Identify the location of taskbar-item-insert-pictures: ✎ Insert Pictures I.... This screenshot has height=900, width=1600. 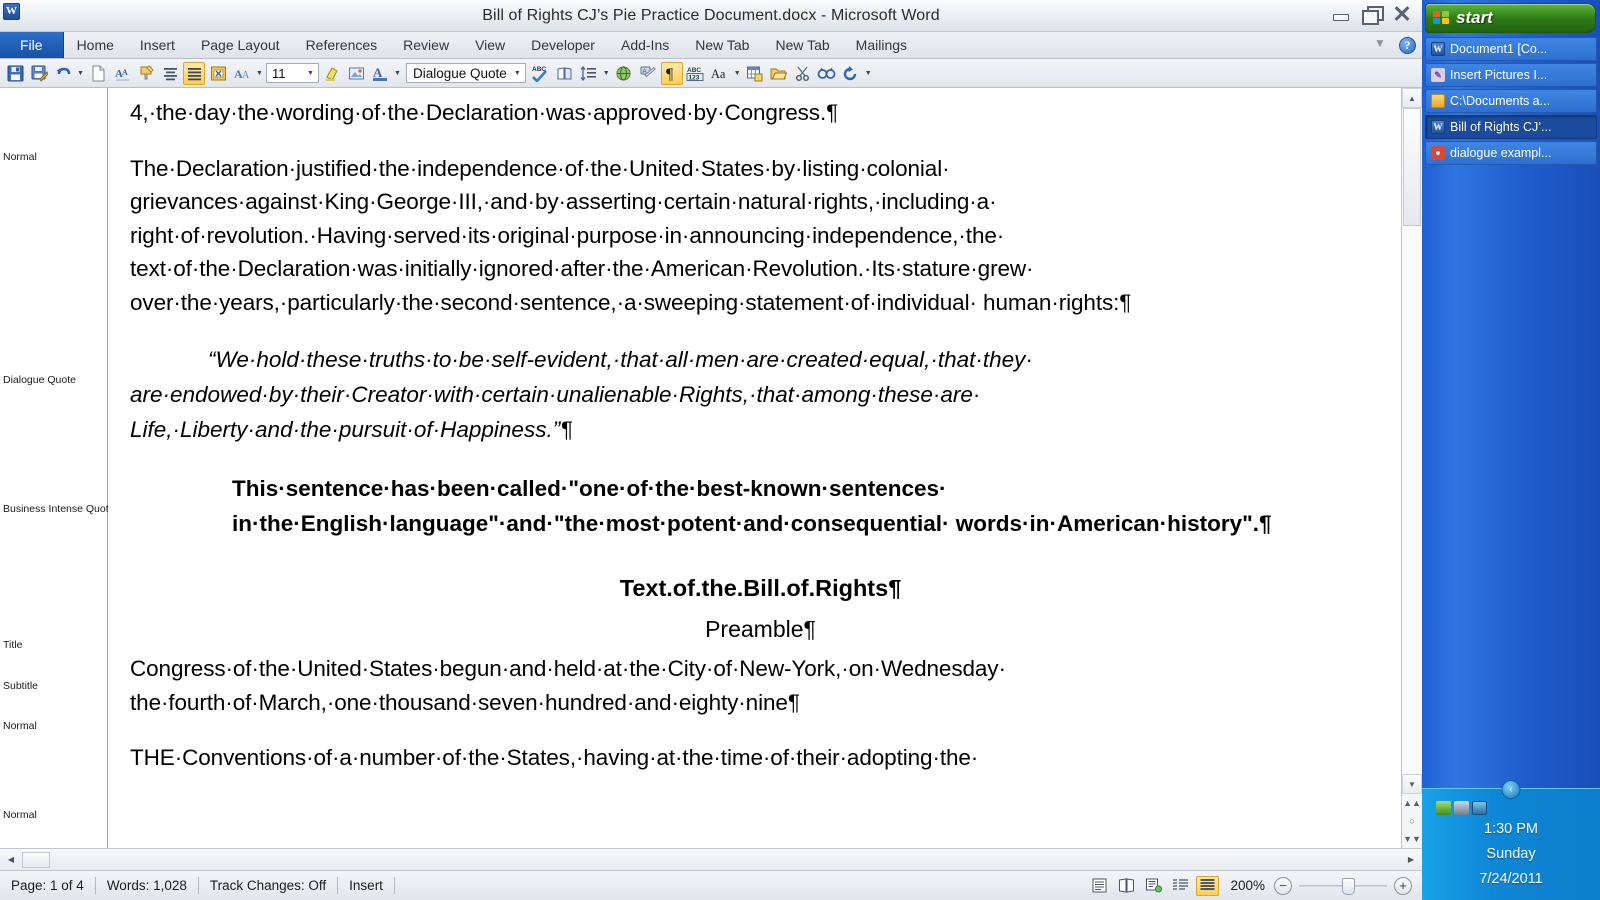
(1511, 75).